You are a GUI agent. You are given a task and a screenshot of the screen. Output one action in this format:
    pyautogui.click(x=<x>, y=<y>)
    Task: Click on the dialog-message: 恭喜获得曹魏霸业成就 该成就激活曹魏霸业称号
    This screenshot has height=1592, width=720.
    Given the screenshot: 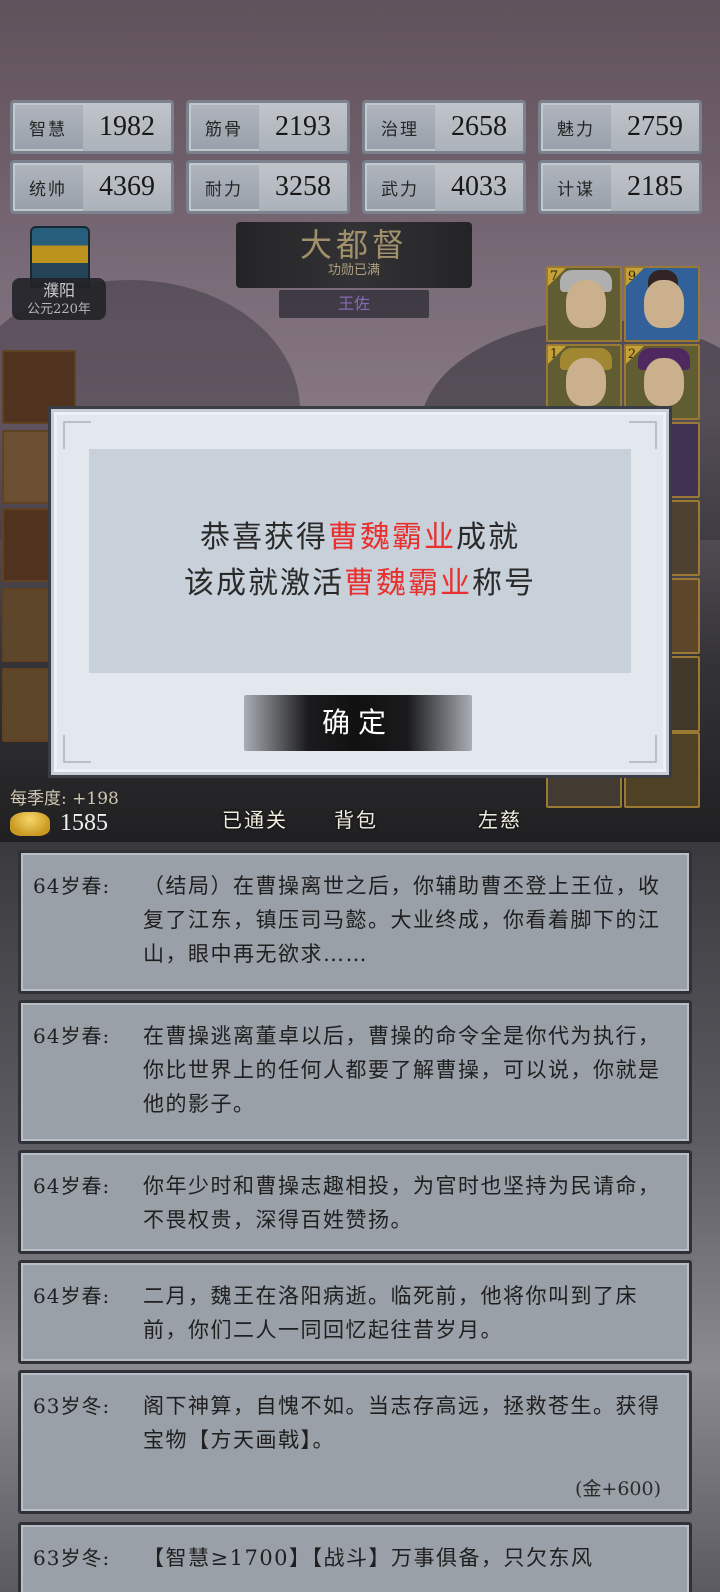 What is the action you would take?
    pyautogui.click(x=360, y=561)
    